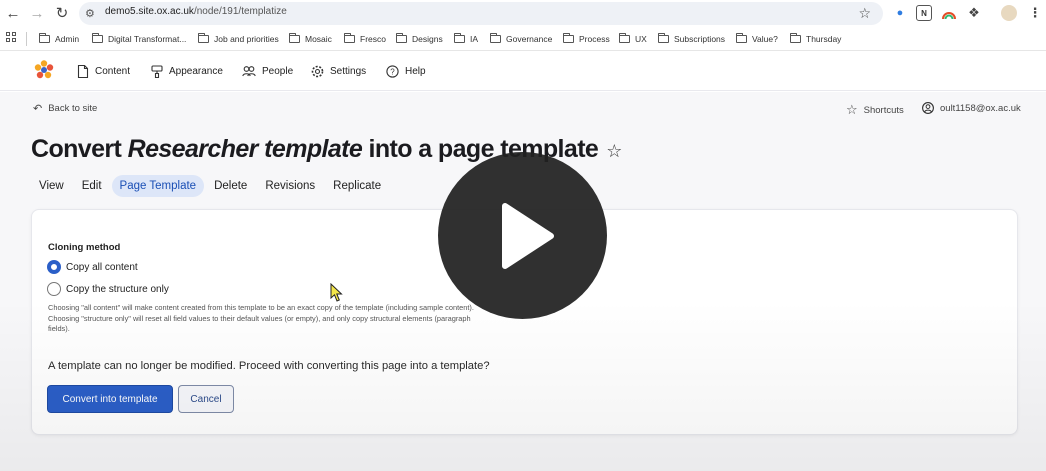 This screenshot has width=1046, height=471. Describe the element at coordinates (11, 37) in the screenshot. I see `apps-grid-icon` at that location.